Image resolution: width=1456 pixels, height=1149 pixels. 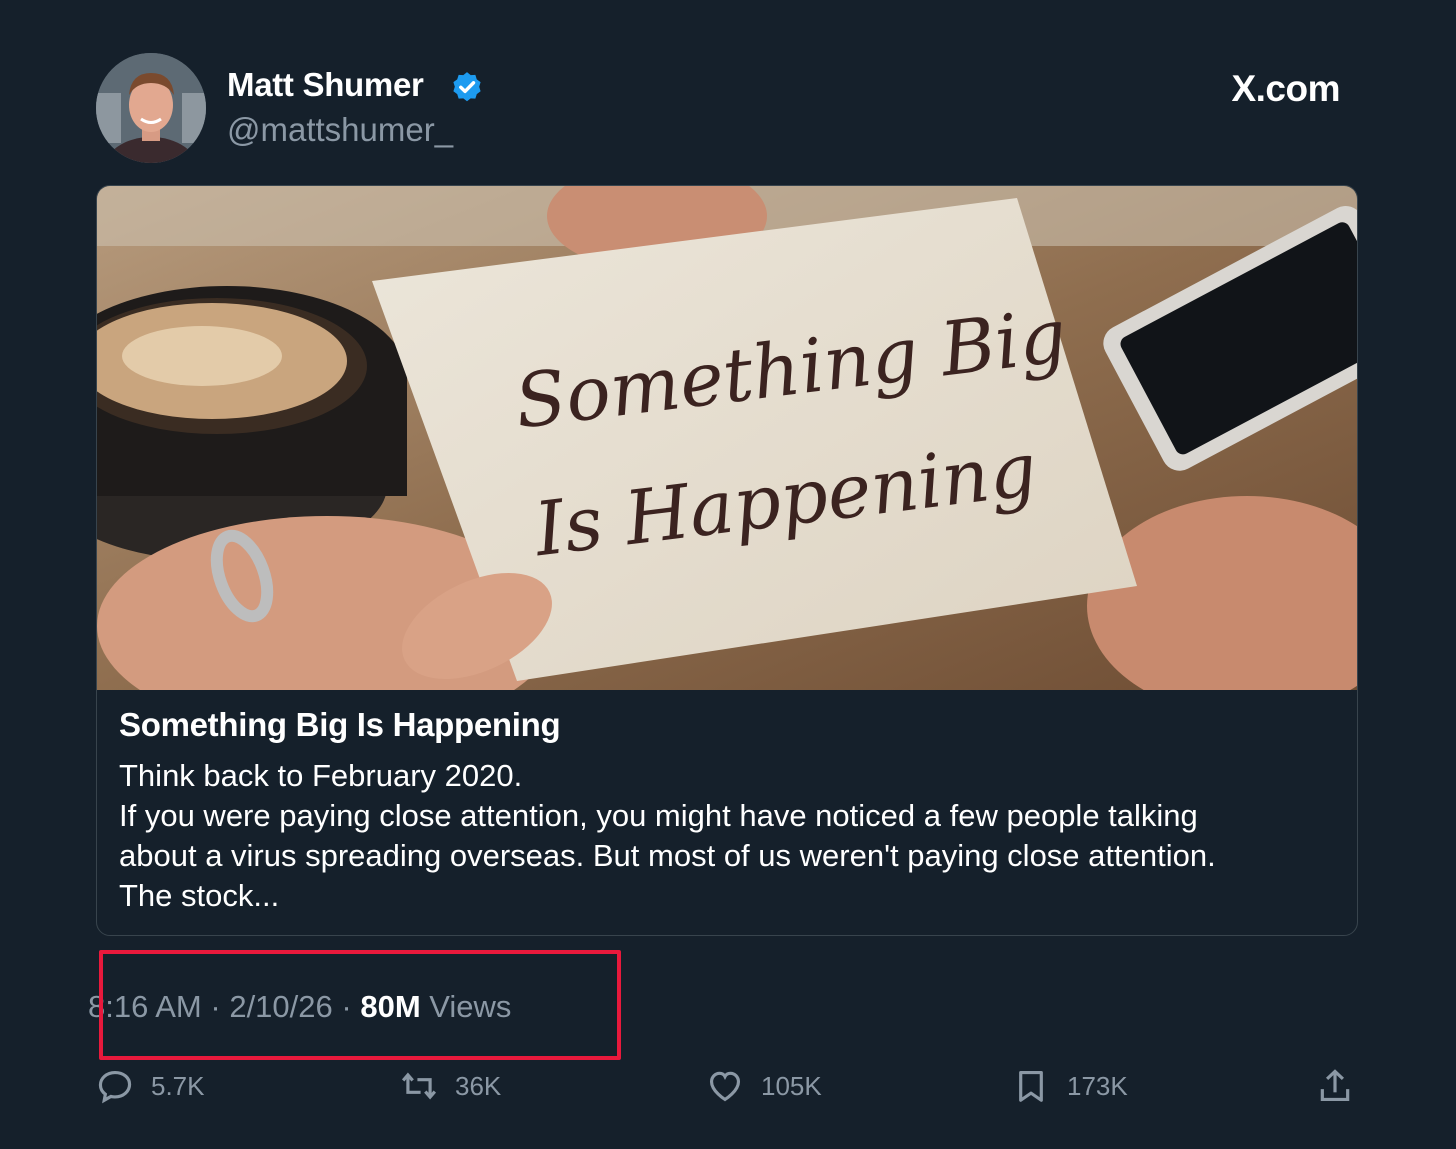 I want to click on verified-badge-icon, so click(x=467, y=87).